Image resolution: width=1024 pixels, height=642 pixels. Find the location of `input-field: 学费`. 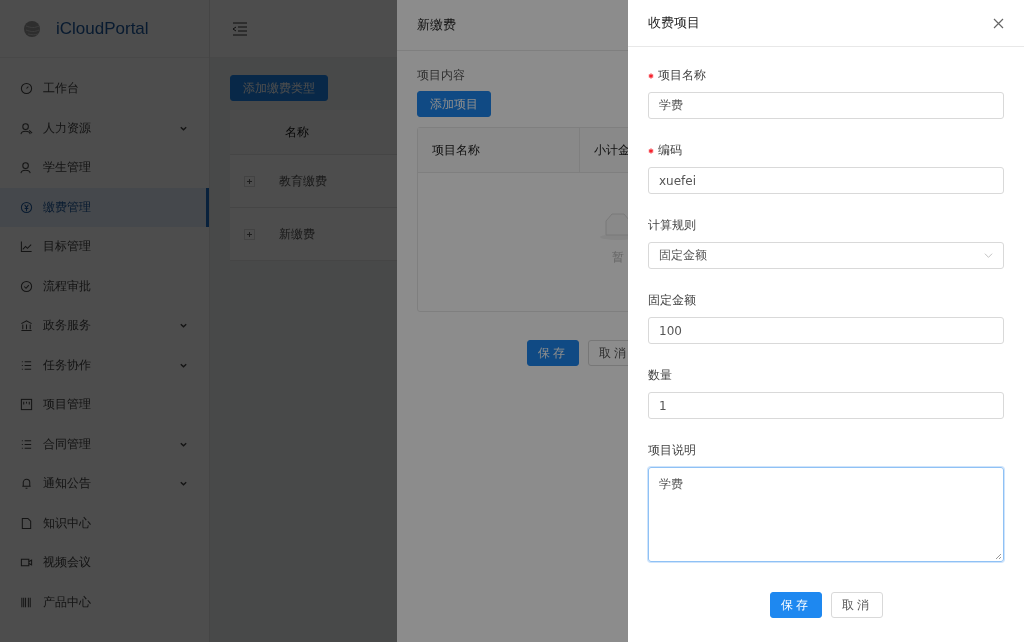

input-field: 学费 is located at coordinates (826, 105).